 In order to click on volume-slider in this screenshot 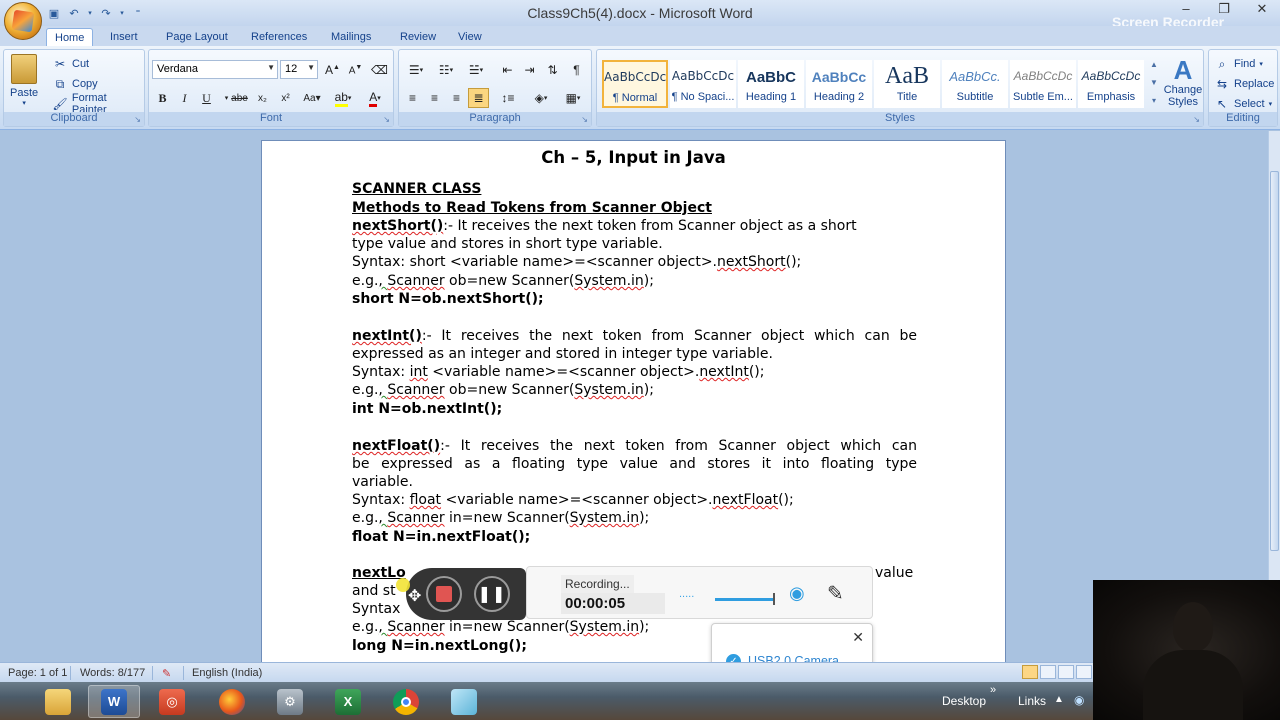, I will do `click(744, 599)`.